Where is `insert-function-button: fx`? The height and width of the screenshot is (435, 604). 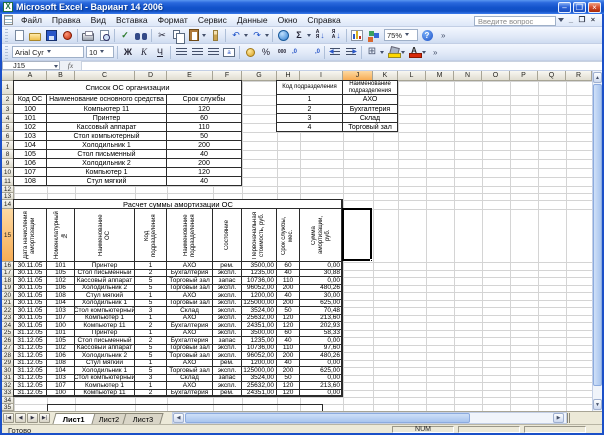 insert-function-button: fx is located at coordinates (71, 65).